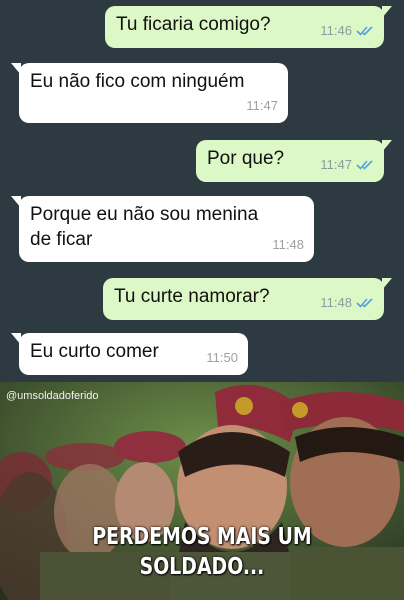 The image size is (404, 600). I want to click on message-bubble-outgoing: Por que? 11:47, so click(294, 161).